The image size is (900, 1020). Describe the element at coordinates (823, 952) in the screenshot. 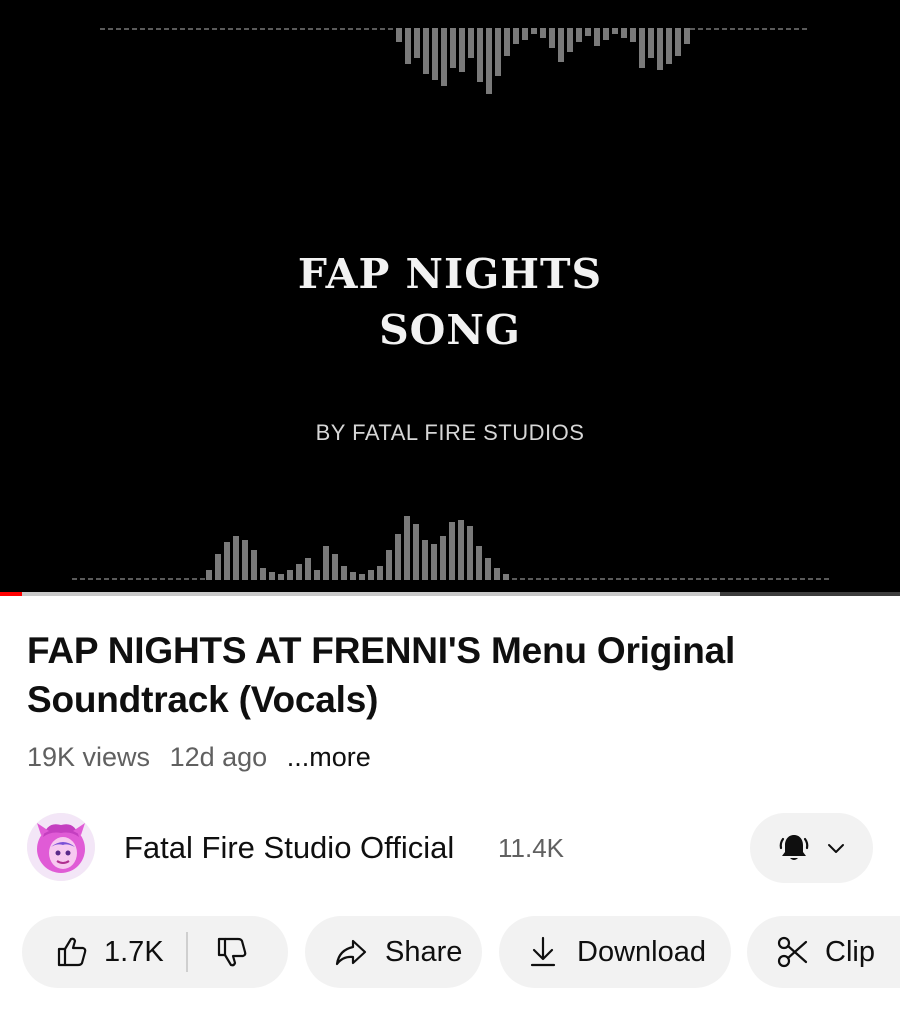

I see `clip-button: Clip` at that location.